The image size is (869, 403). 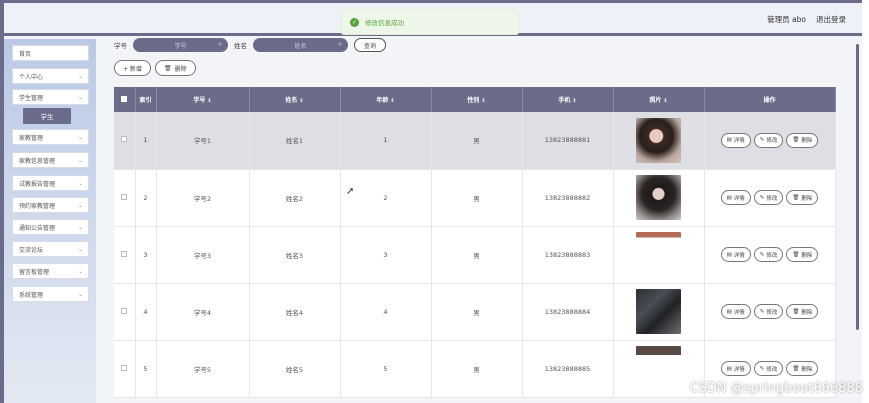 What do you see at coordinates (806, 19) in the screenshot?
I see `user-area: 管理员 abo 退出登录` at bounding box center [806, 19].